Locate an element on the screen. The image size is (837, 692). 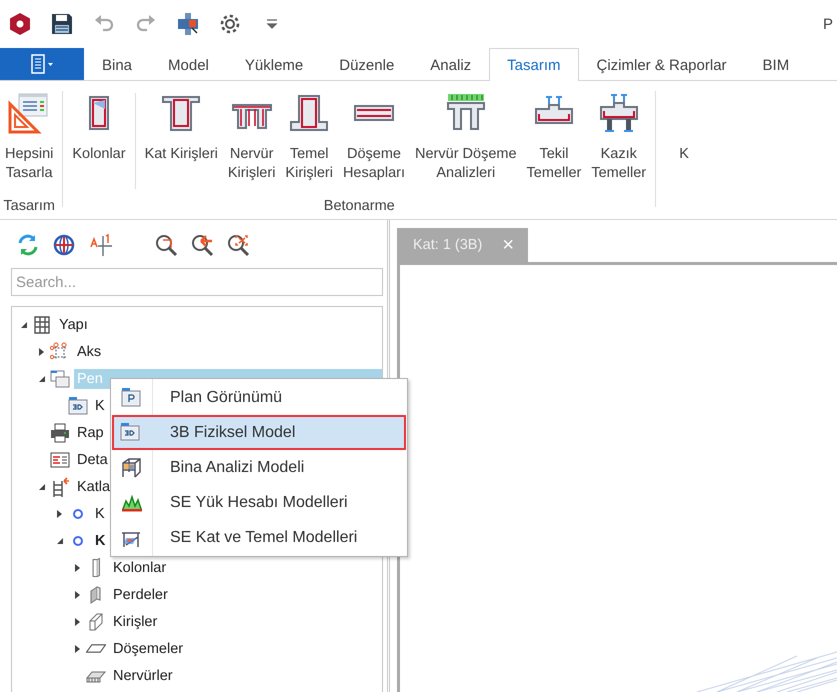
menu-icon is located at coordinates (42, 64).